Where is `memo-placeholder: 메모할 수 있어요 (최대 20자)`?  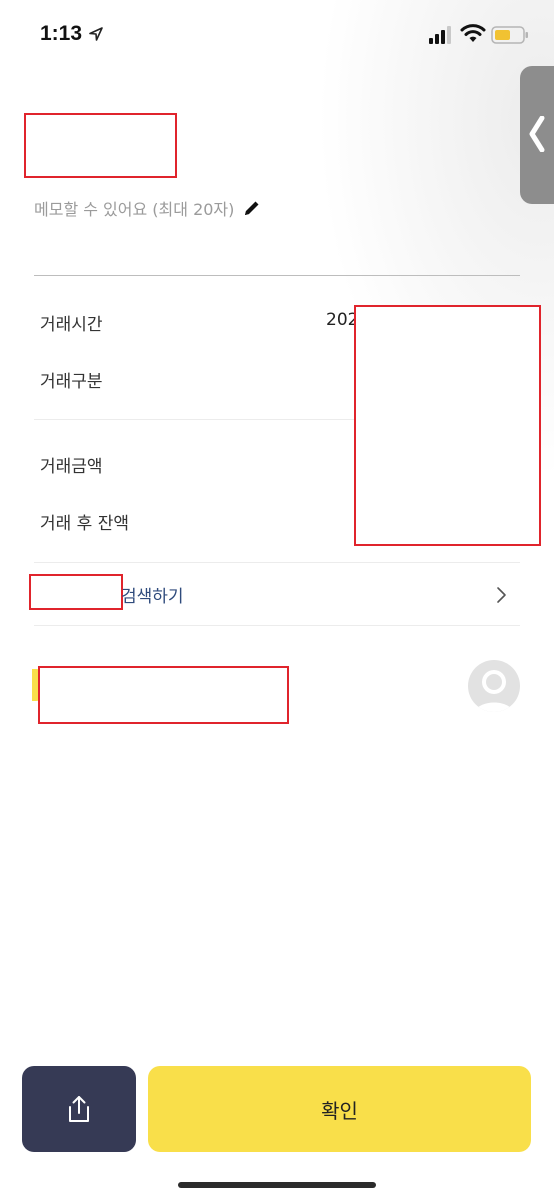 memo-placeholder: 메모할 수 있어요 (최대 20자) is located at coordinates (134, 209).